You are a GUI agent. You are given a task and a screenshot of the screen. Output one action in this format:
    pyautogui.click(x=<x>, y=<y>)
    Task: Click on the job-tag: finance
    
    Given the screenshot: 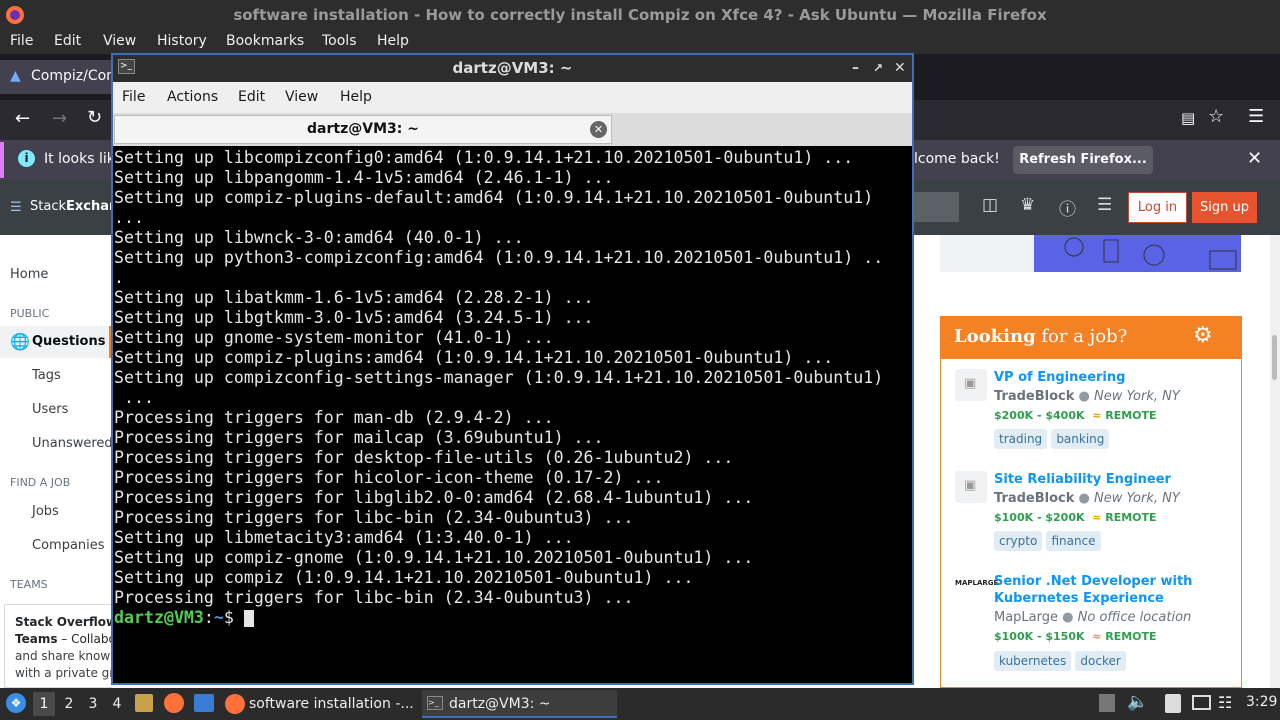 What is the action you would take?
    pyautogui.click(x=1073, y=541)
    